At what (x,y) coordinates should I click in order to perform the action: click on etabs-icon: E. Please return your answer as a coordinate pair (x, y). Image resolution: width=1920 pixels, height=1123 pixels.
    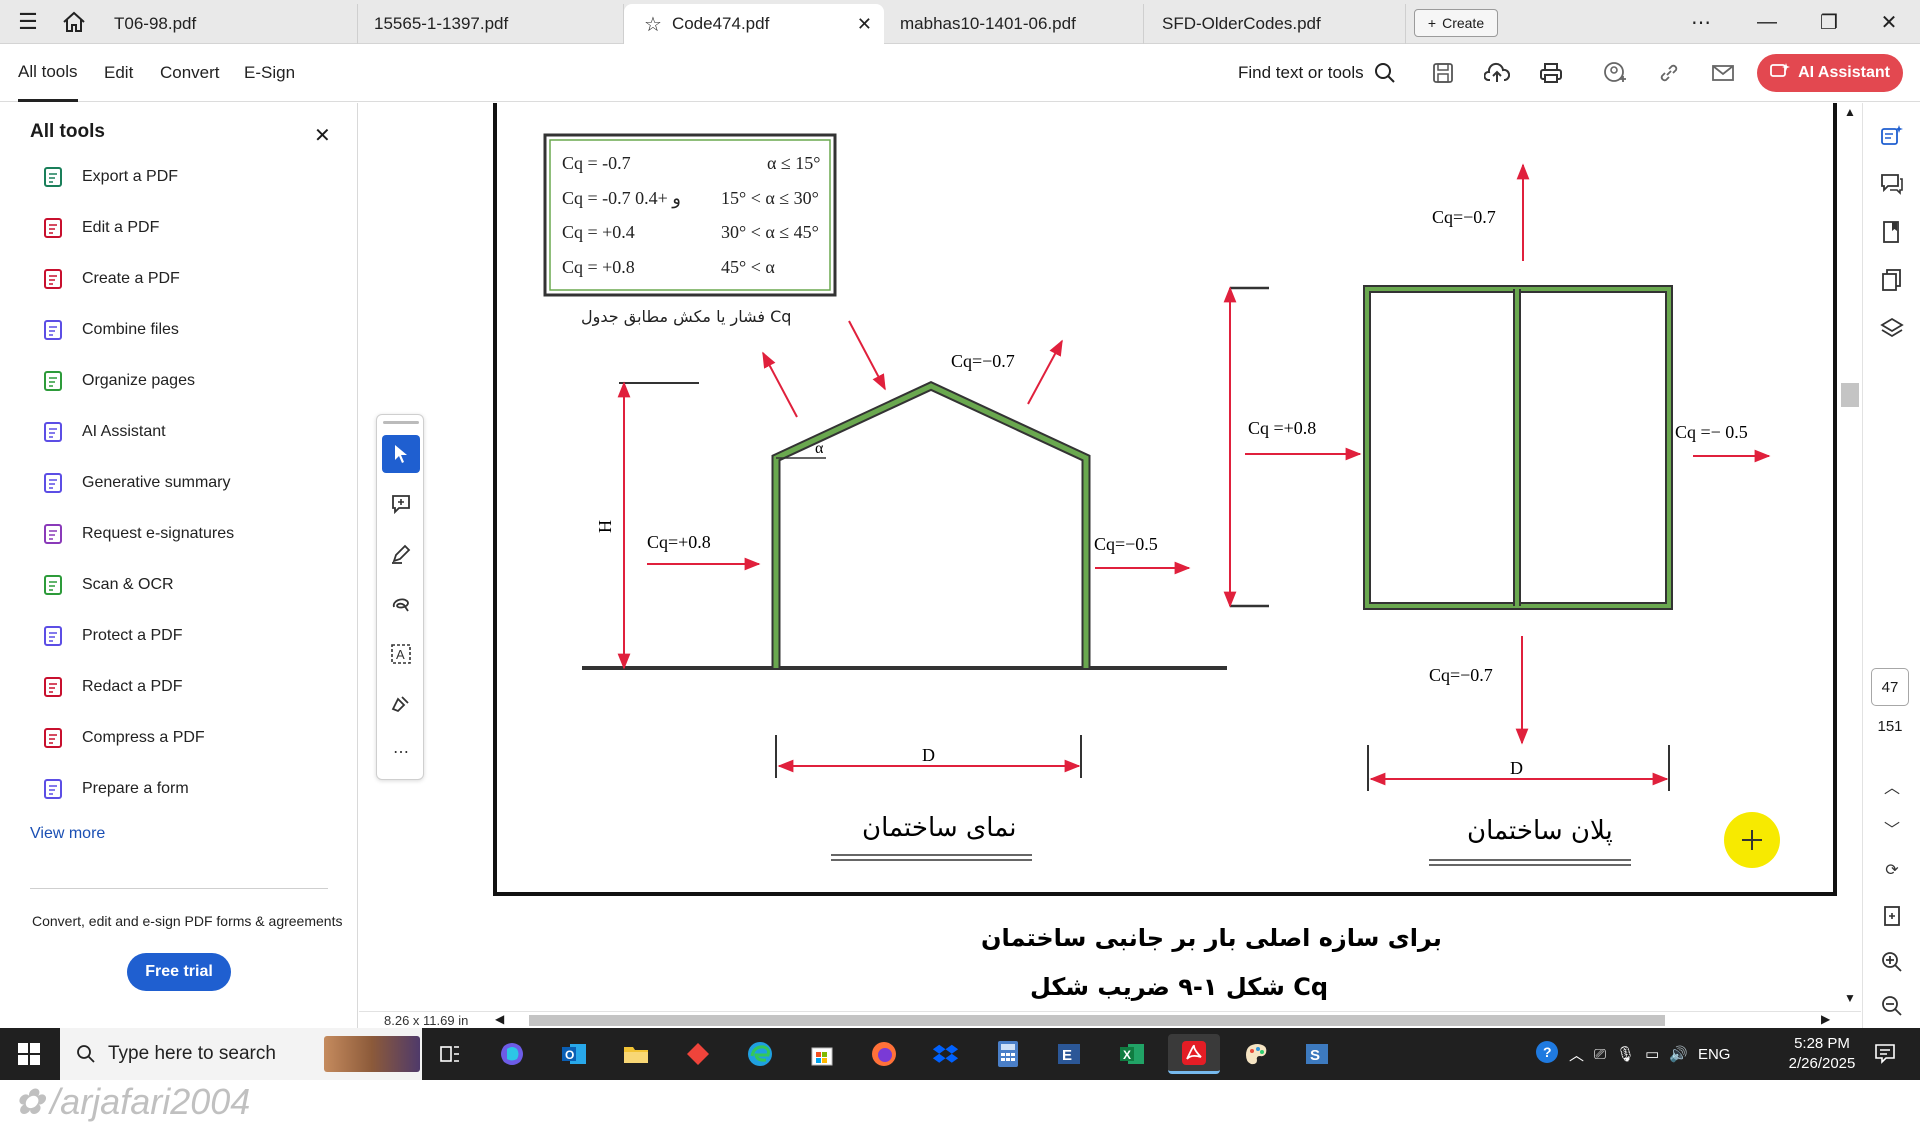
    Looking at the image, I should click on (1070, 1054).